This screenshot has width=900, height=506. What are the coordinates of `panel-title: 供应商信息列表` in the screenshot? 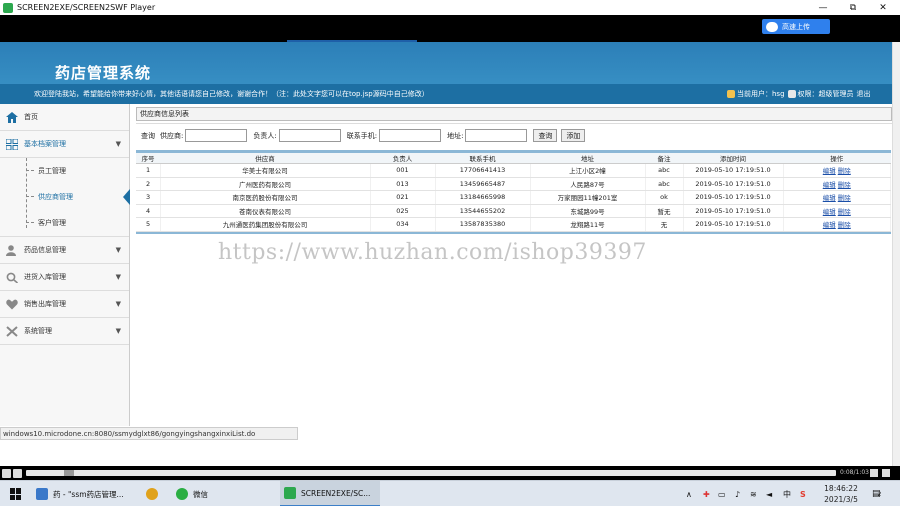 It's located at (514, 114).